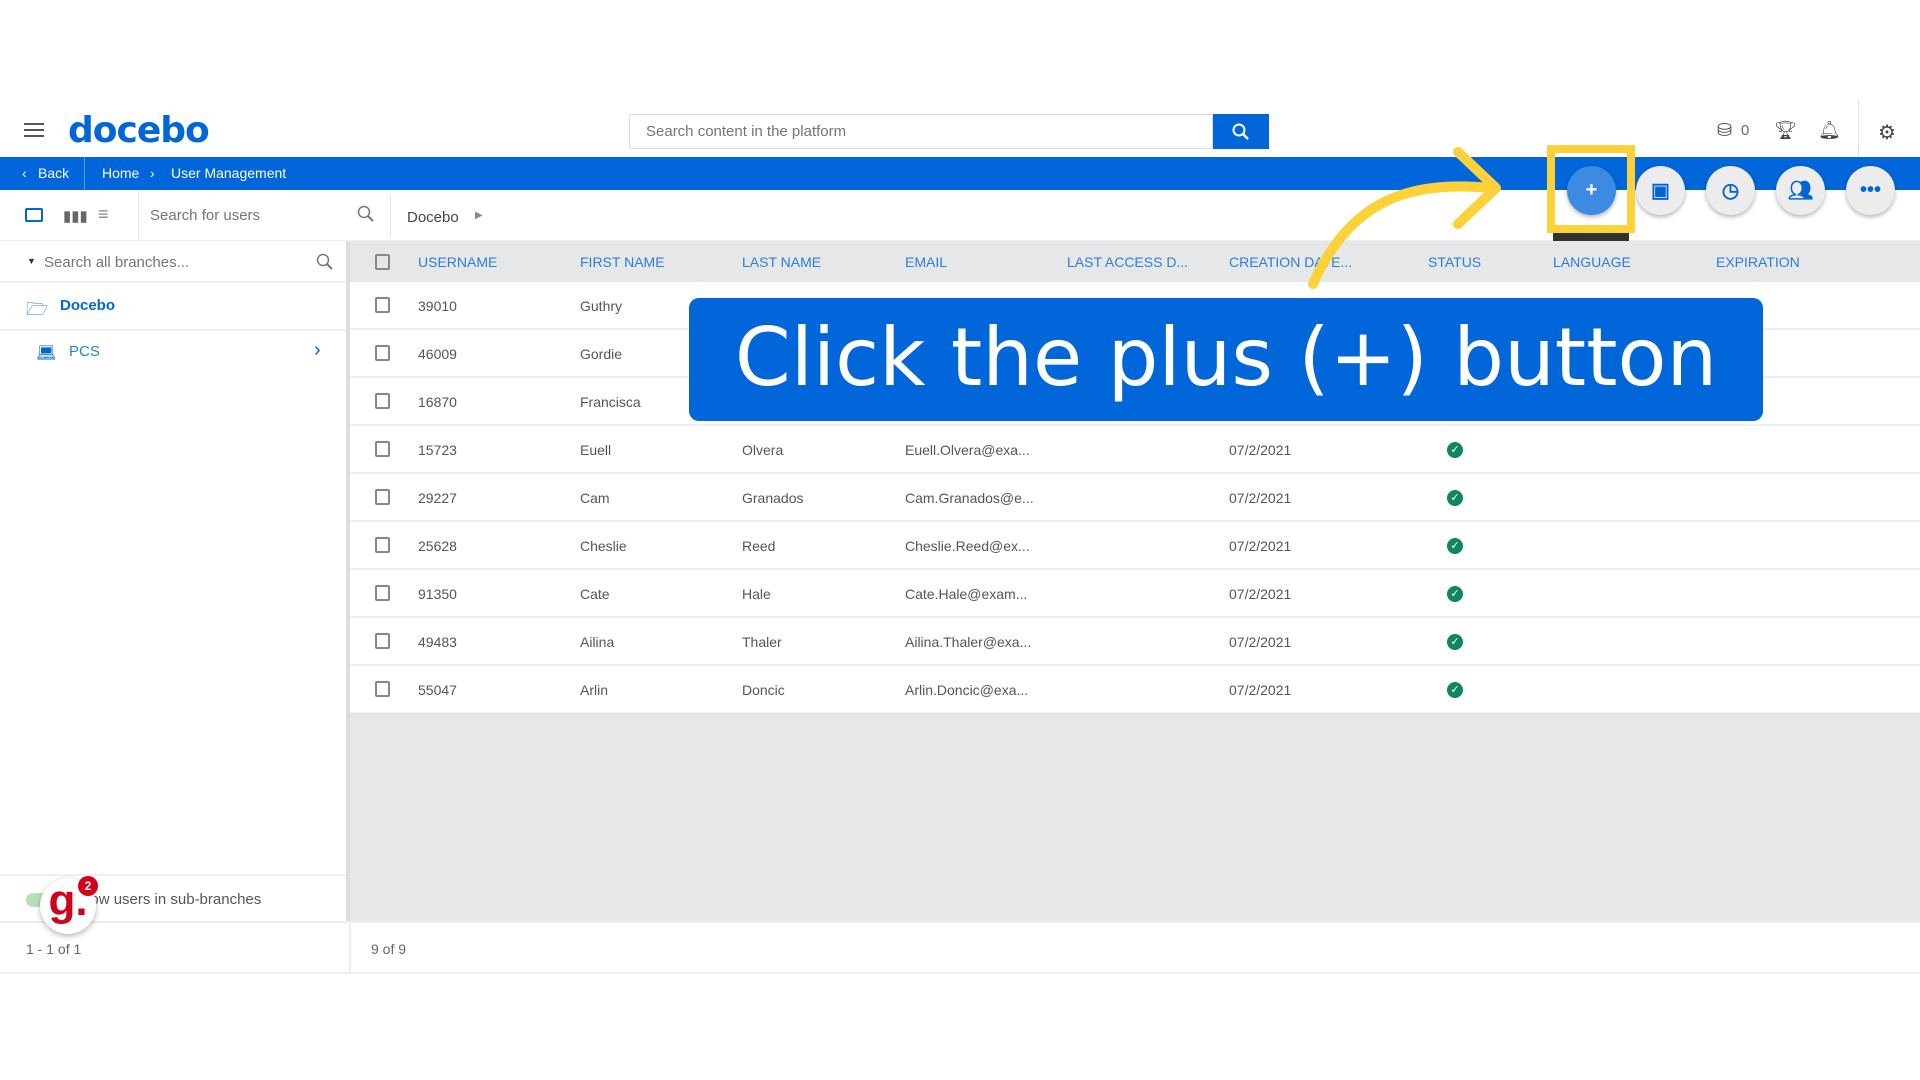 This screenshot has width=1920, height=1080. What do you see at coordinates (763, 450) in the screenshot?
I see `cell-last-name: Olvera` at bounding box center [763, 450].